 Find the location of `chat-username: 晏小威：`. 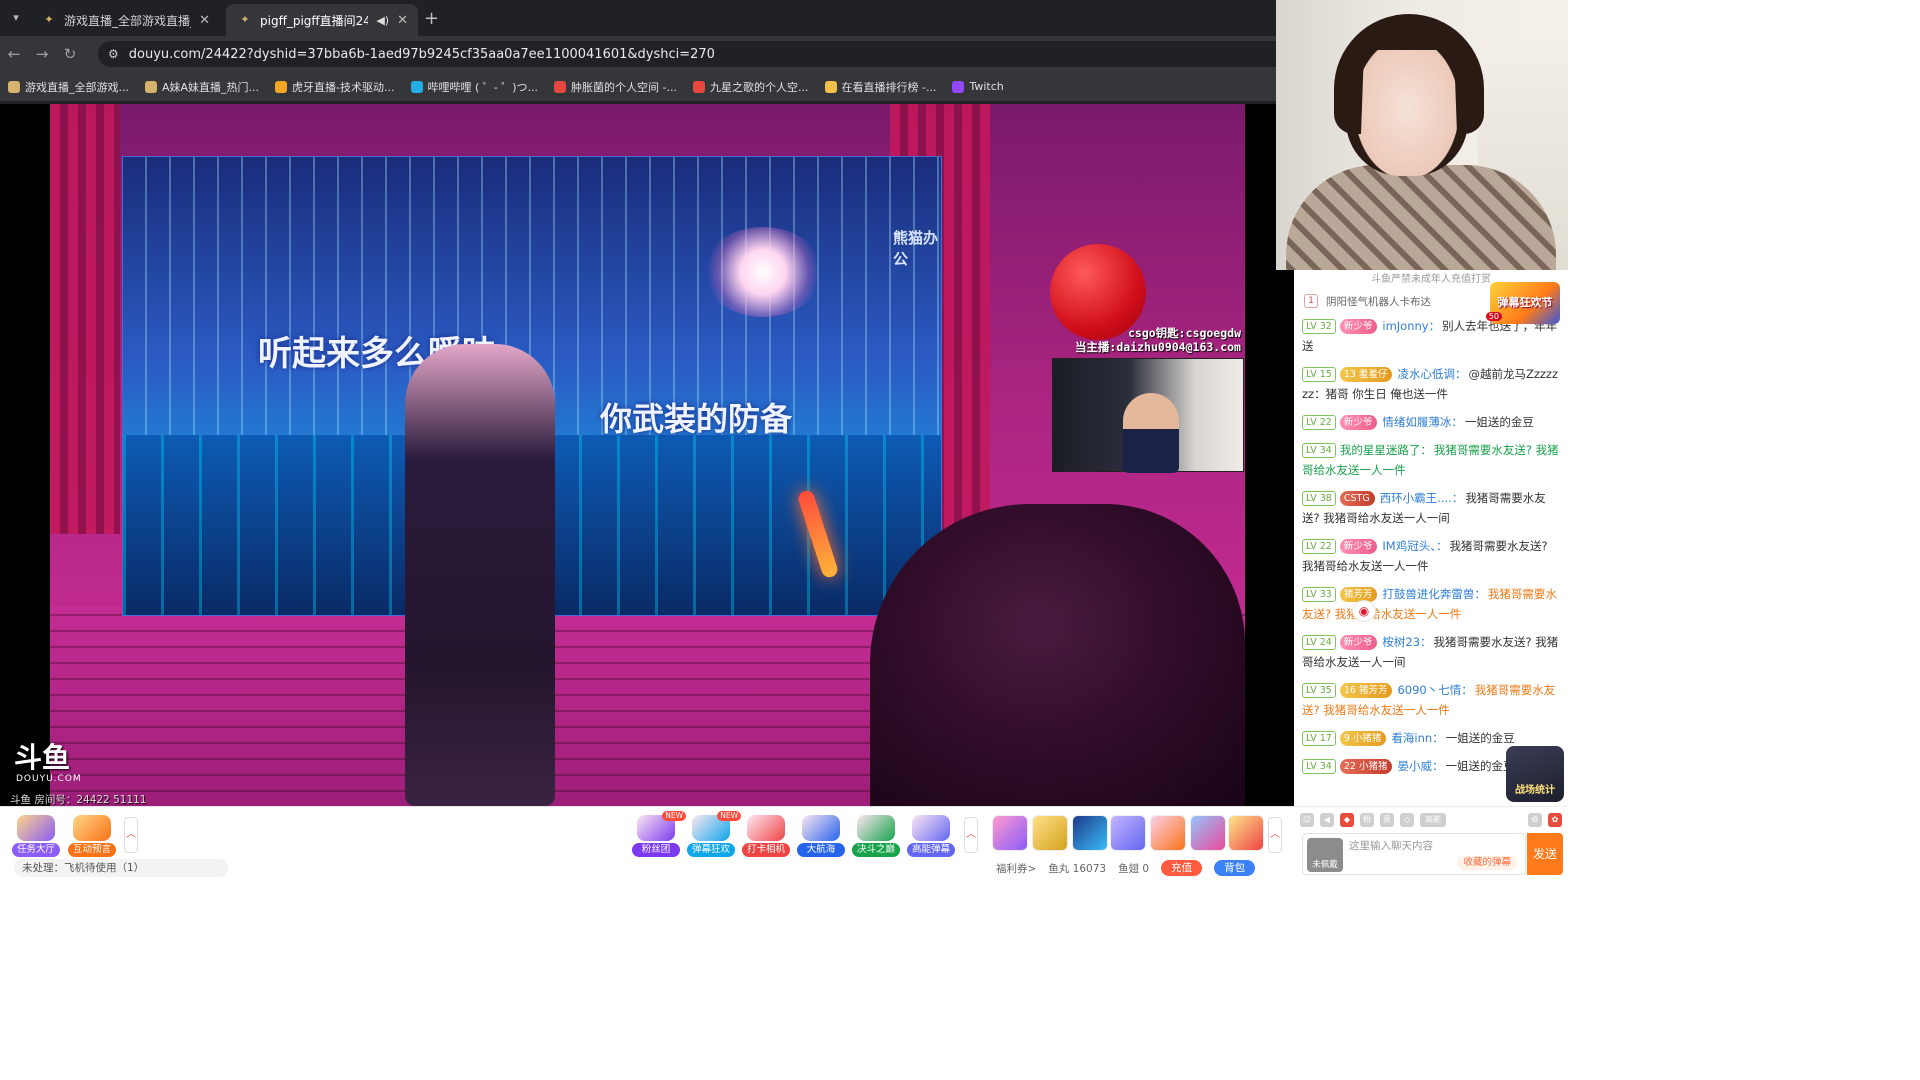

chat-username: 晏小威： is located at coordinates (1420, 766).